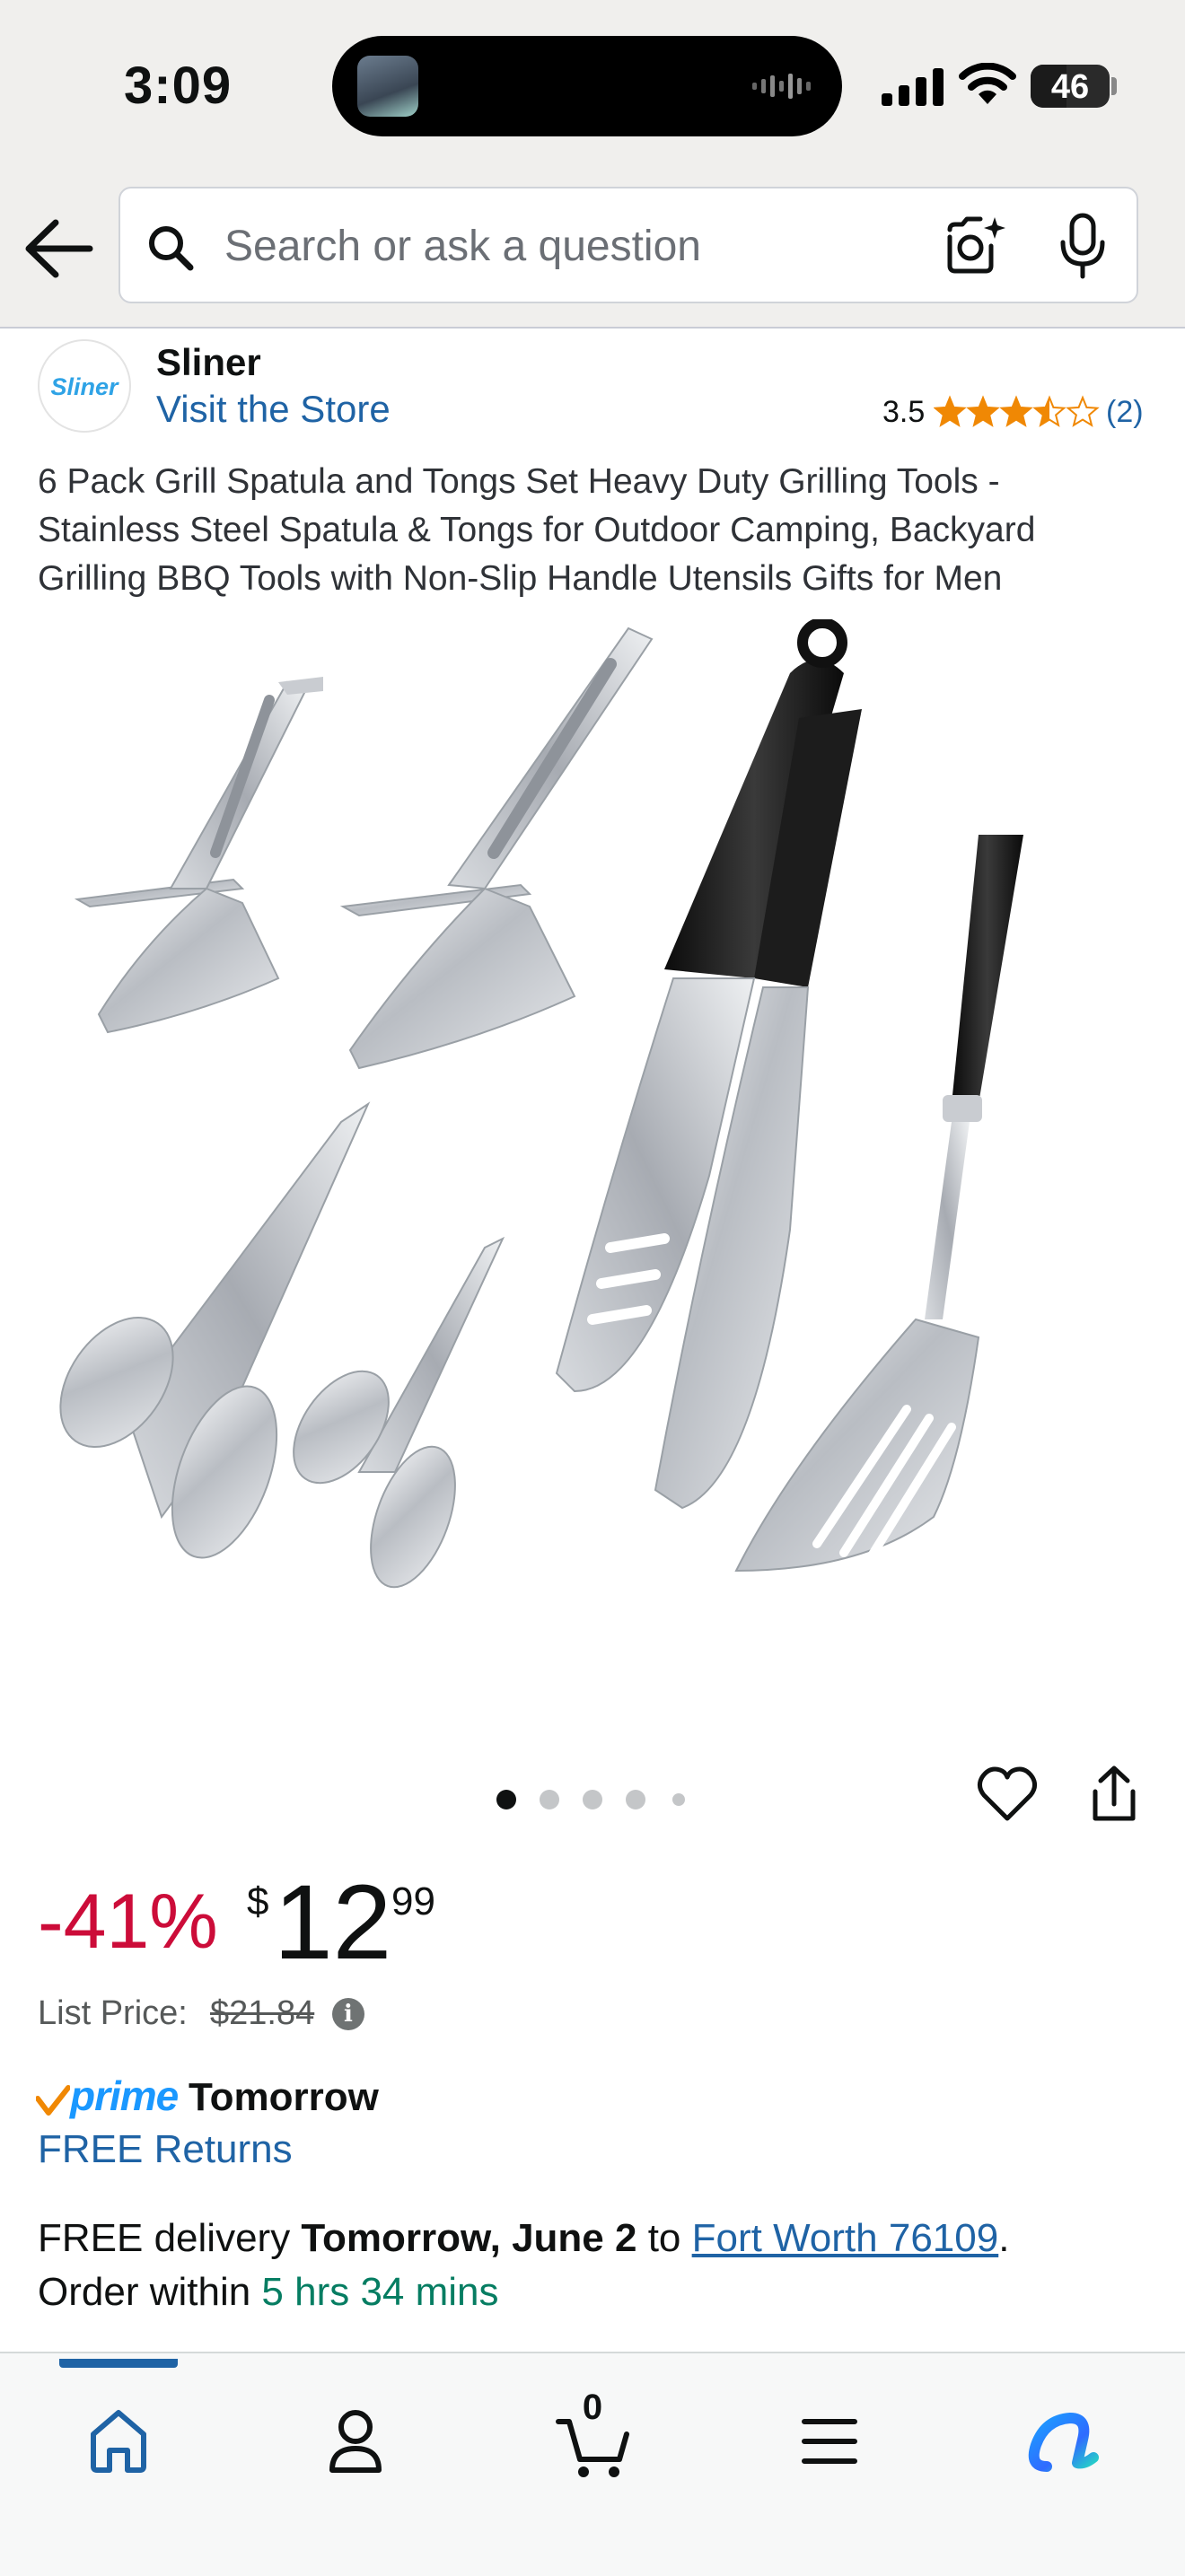 The width and height of the screenshot is (1185, 2576). I want to click on price-fraction: 99, so click(413, 1901).